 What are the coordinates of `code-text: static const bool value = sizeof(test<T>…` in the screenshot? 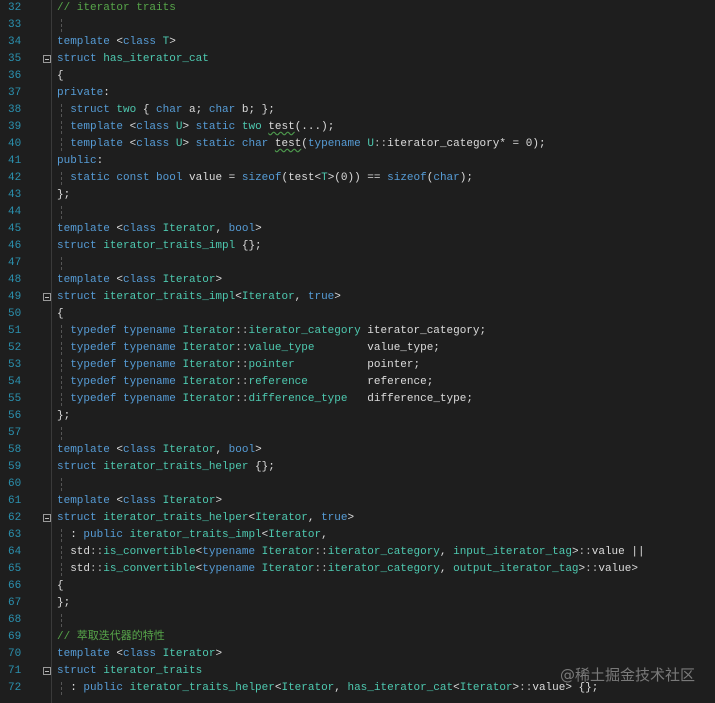 It's located at (265, 178).